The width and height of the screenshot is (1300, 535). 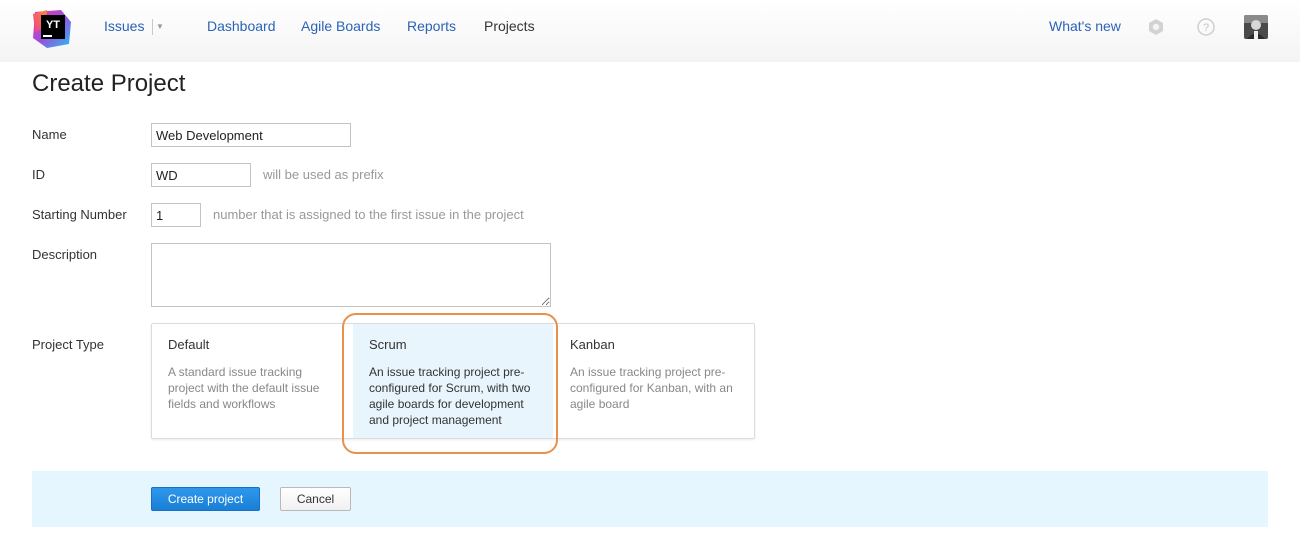 I want to click on description-label: Description, so click(x=65, y=254).